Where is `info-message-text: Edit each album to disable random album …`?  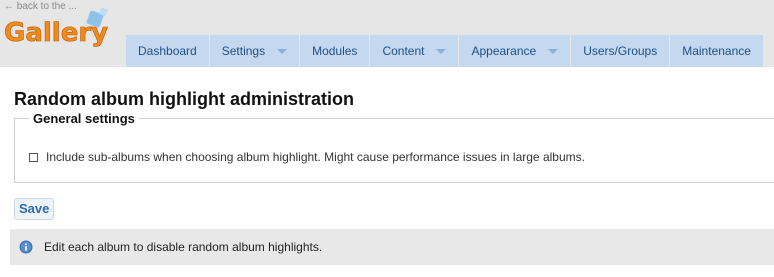 info-message-text: Edit each album to disable random album … is located at coordinates (183, 247).